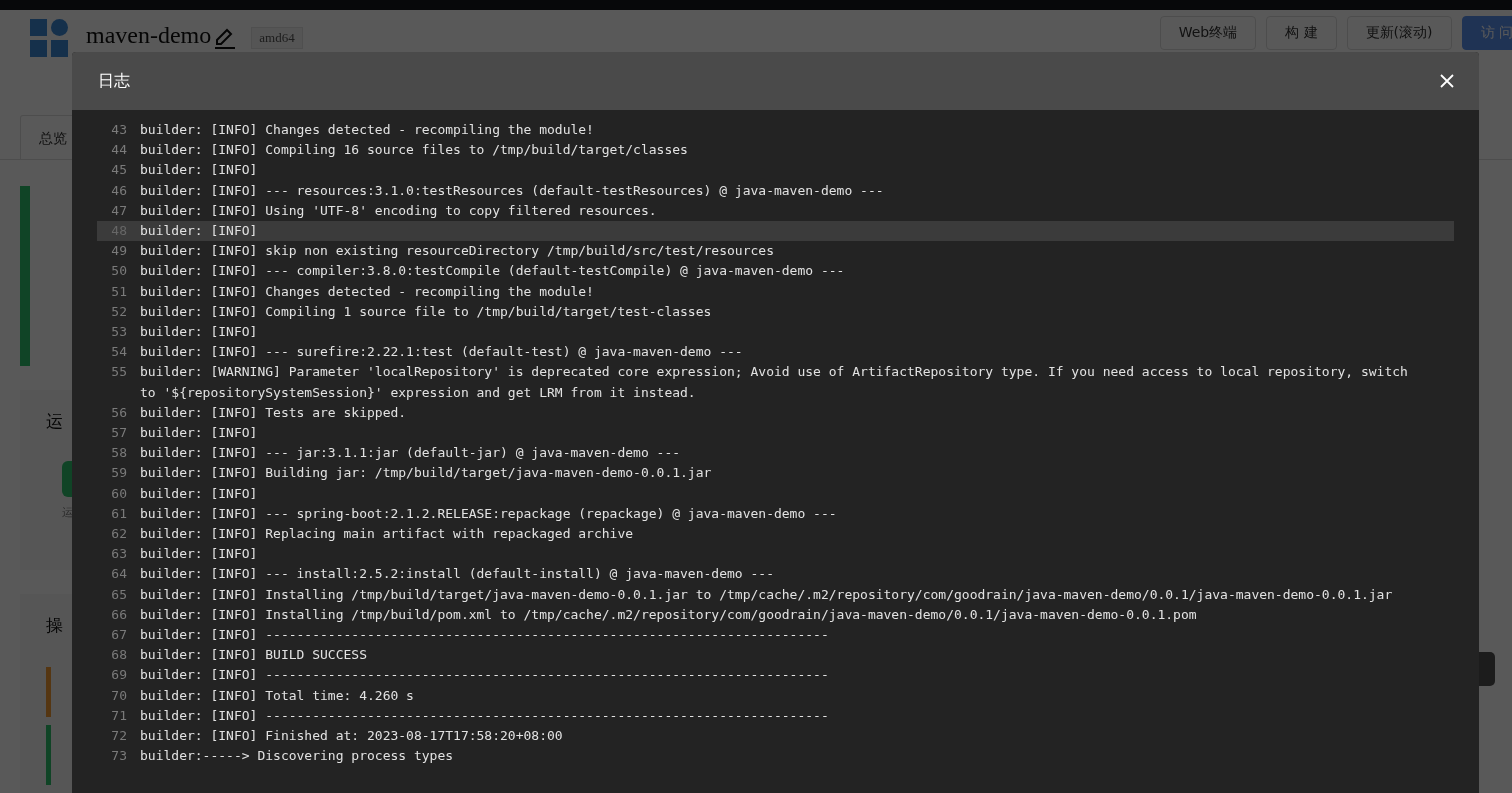 This screenshot has height=793, width=1512. Describe the element at coordinates (118, 412) in the screenshot. I see `line-number: 56` at that location.